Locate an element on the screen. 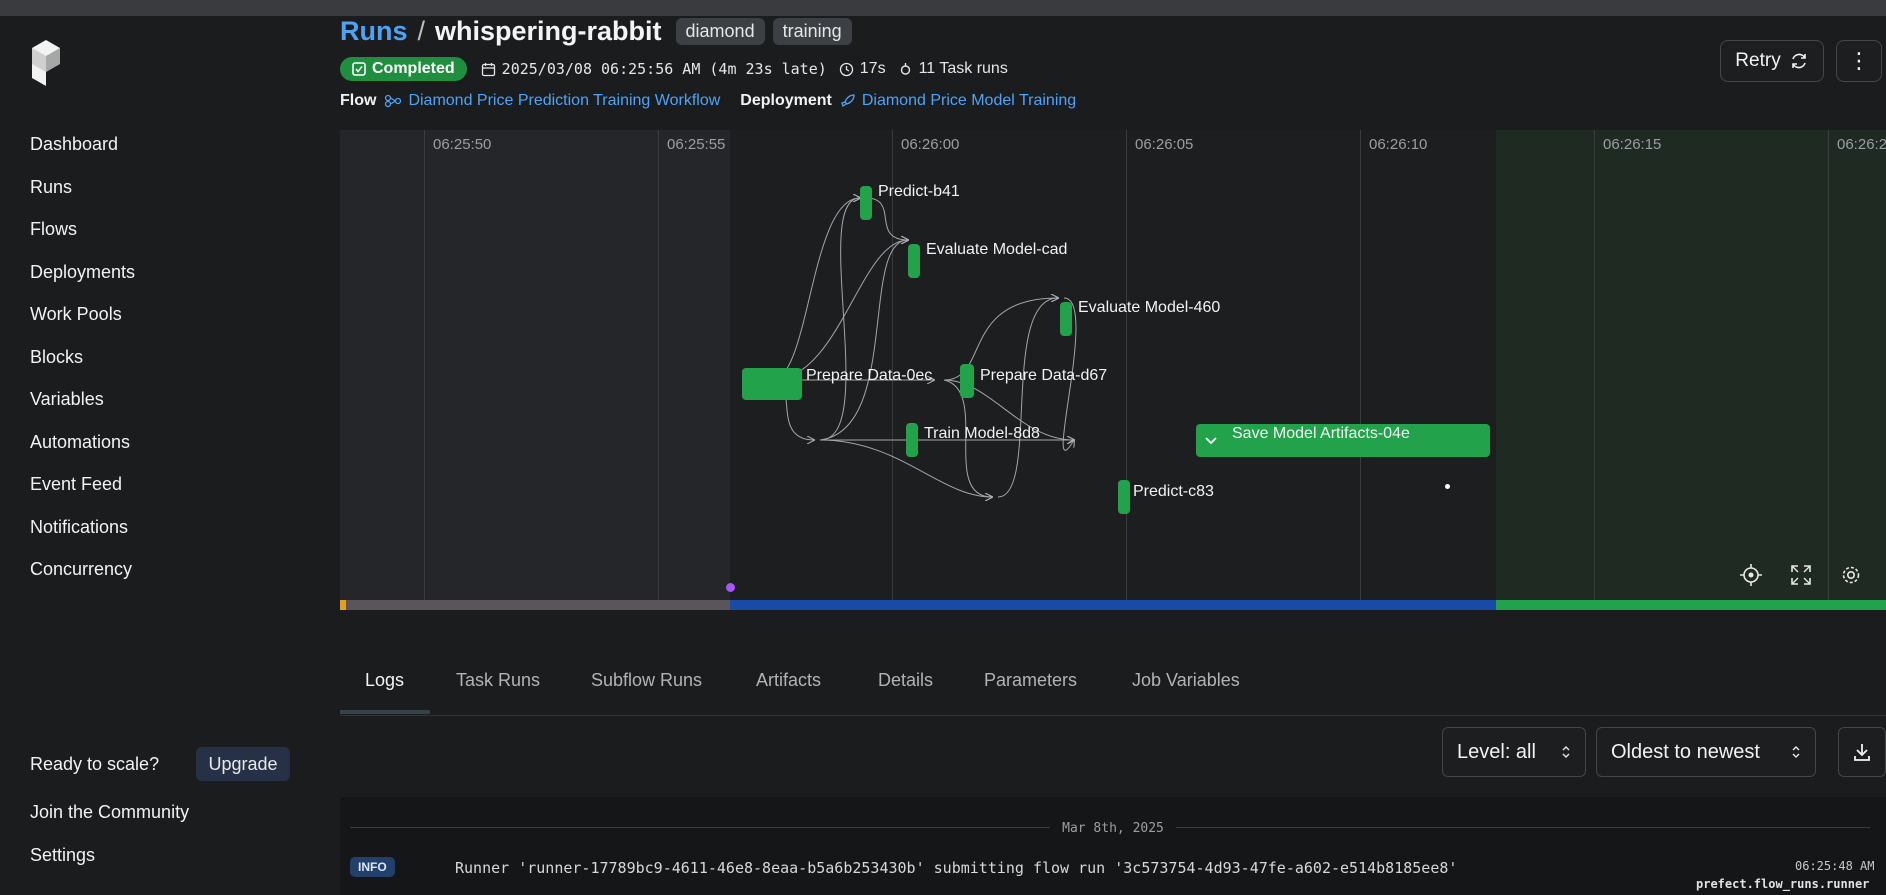  nav-dashboard: Dashboard is located at coordinates (74, 144).